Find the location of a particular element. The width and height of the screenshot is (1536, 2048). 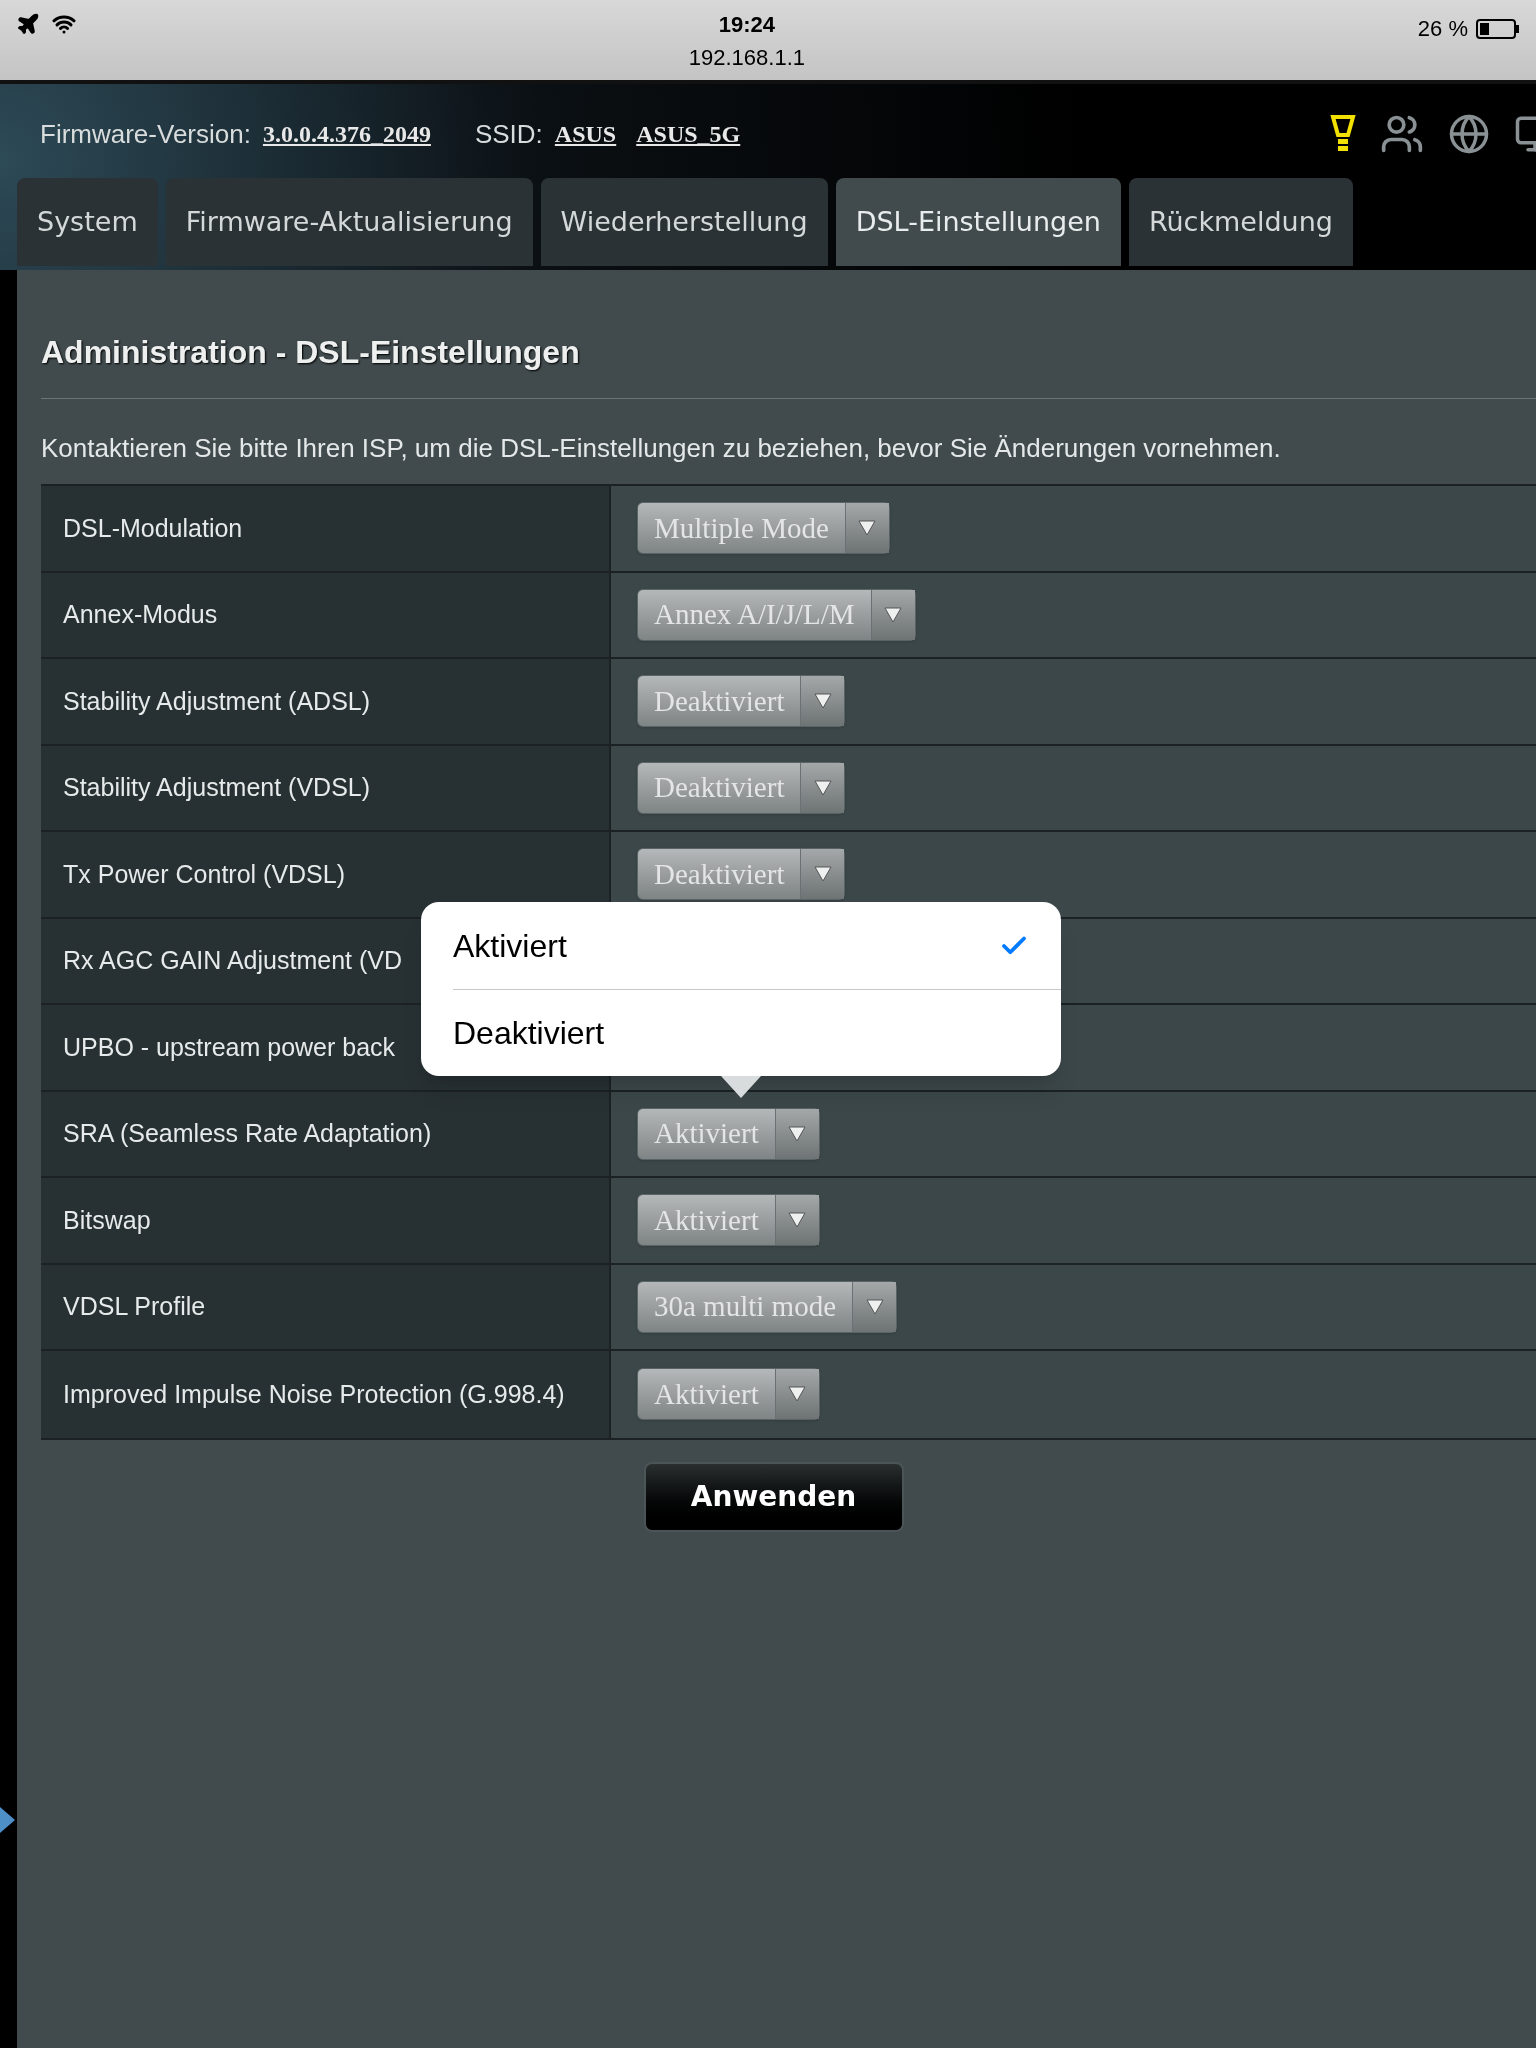

setting-label: Bitswap is located at coordinates (107, 1220).